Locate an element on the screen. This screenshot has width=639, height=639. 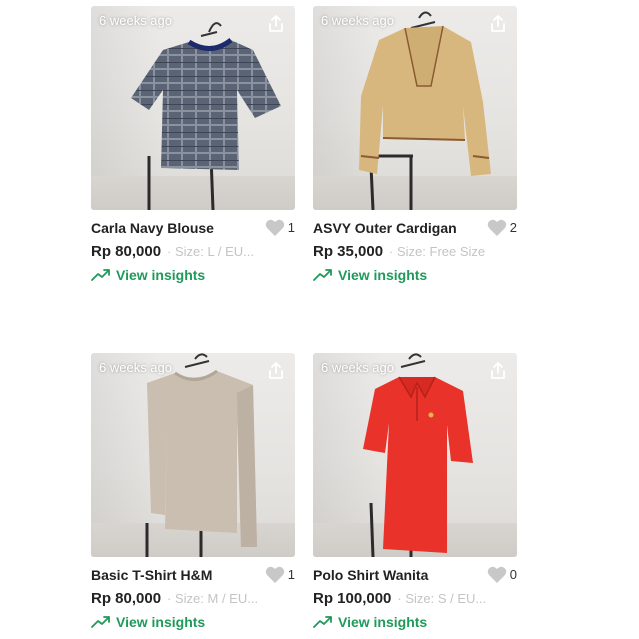
product-title: ASVY Outer Cardigan is located at coordinates (385, 228).